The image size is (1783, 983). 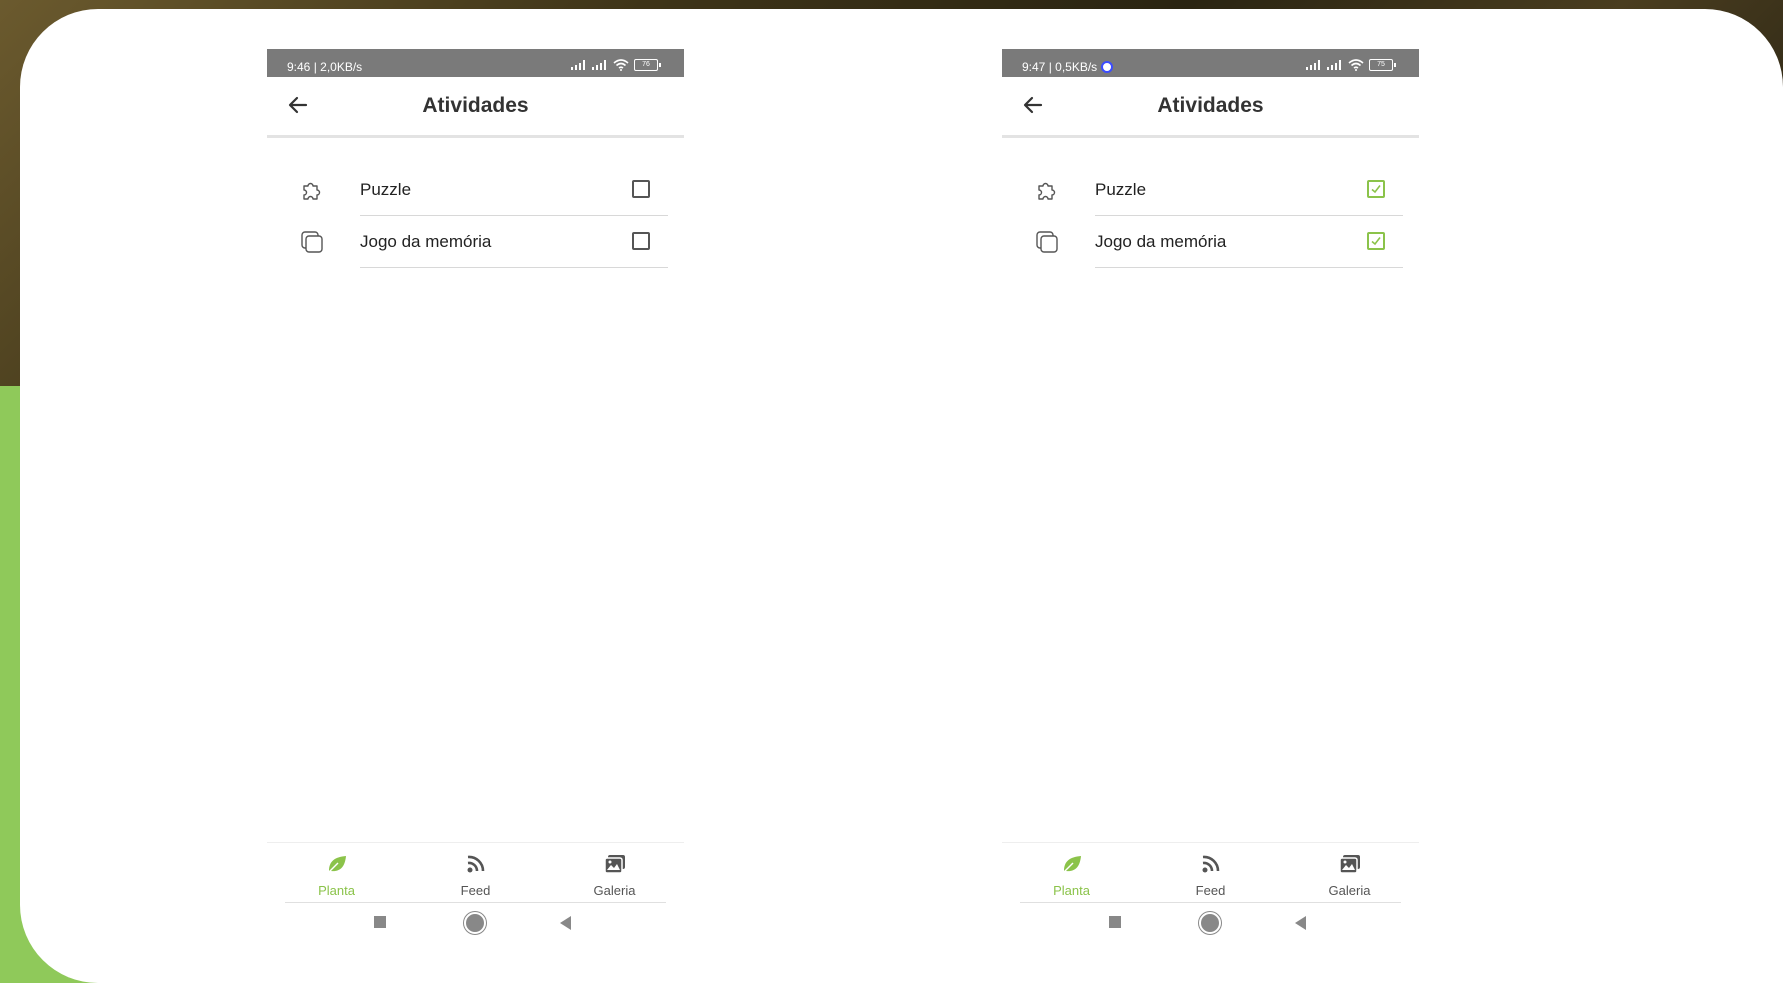 What do you see at coordinates (1068, 67) in the screenshot?
I see `status-time-speed: 9:47 | 0,5KB/s` at bounding box center [1068, 67].